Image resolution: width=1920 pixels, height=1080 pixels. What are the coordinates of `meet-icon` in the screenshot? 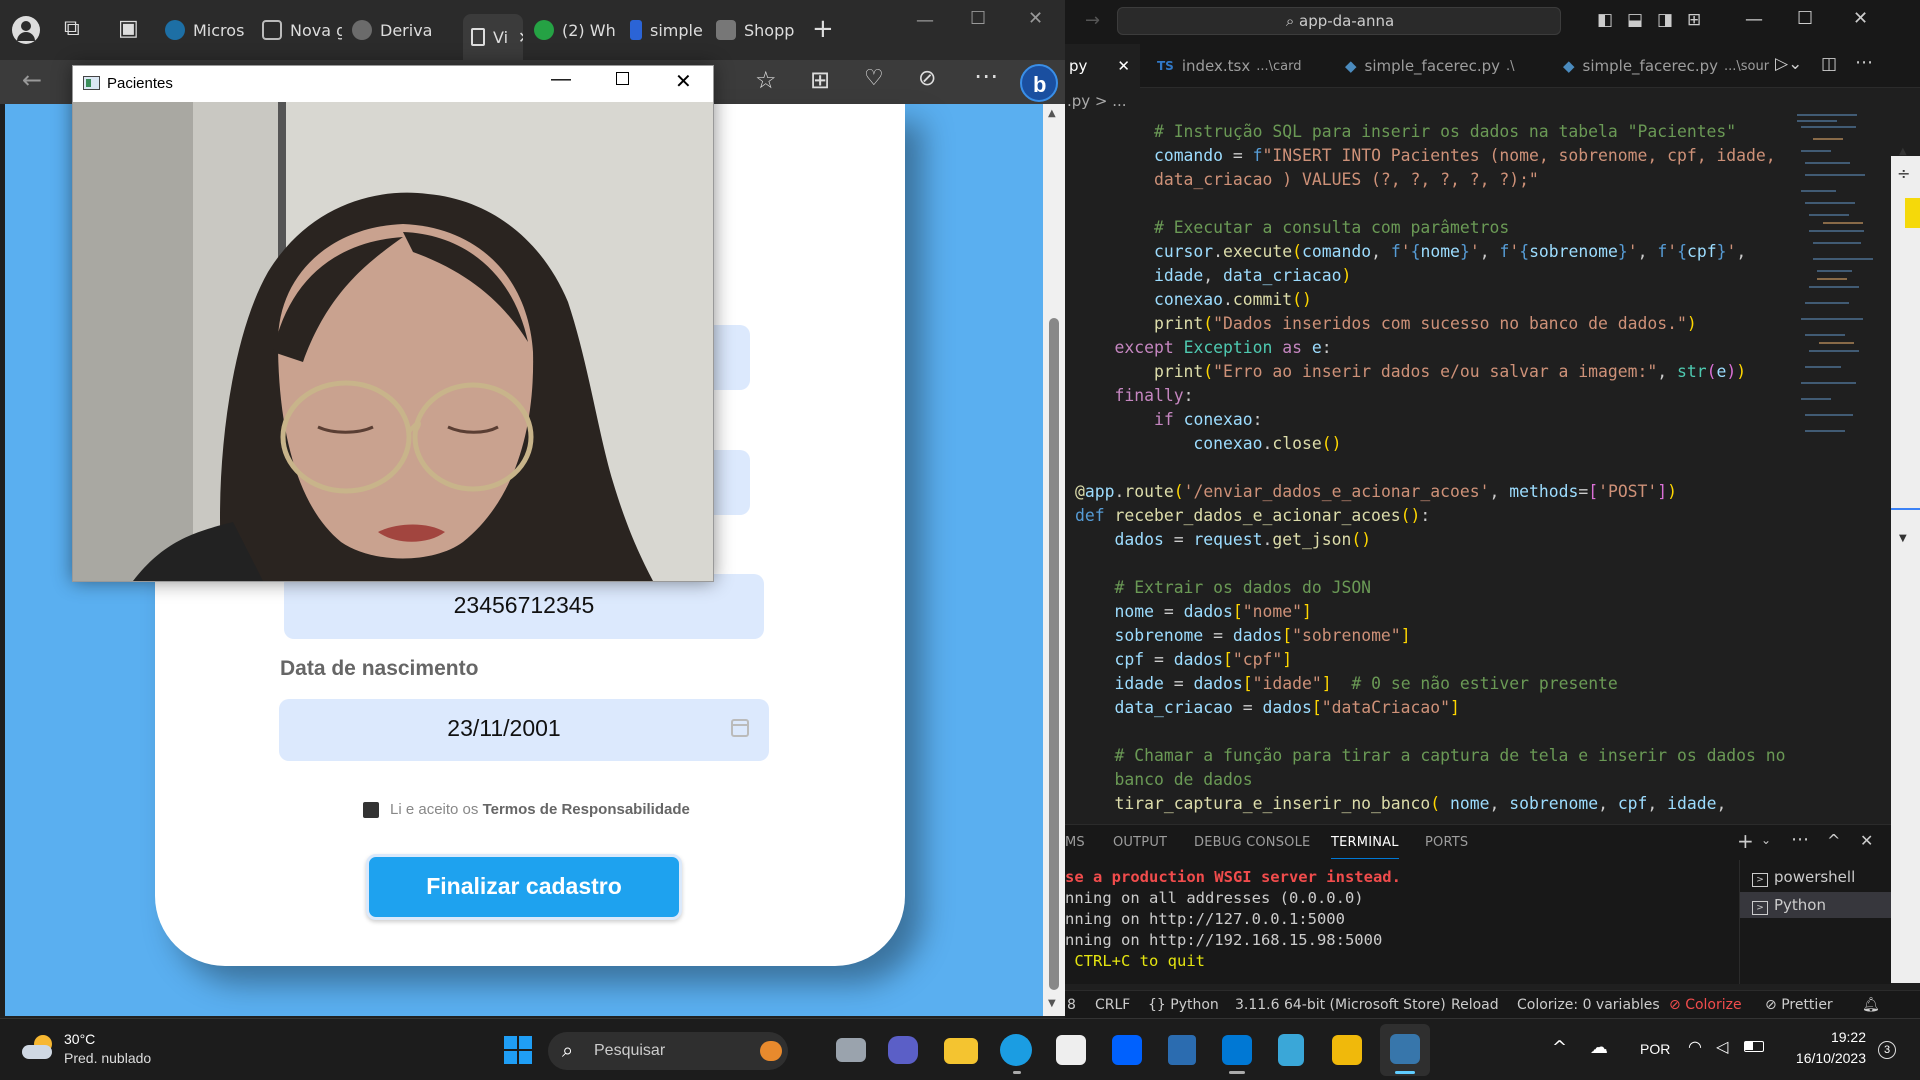 It's located at (903, 1050).